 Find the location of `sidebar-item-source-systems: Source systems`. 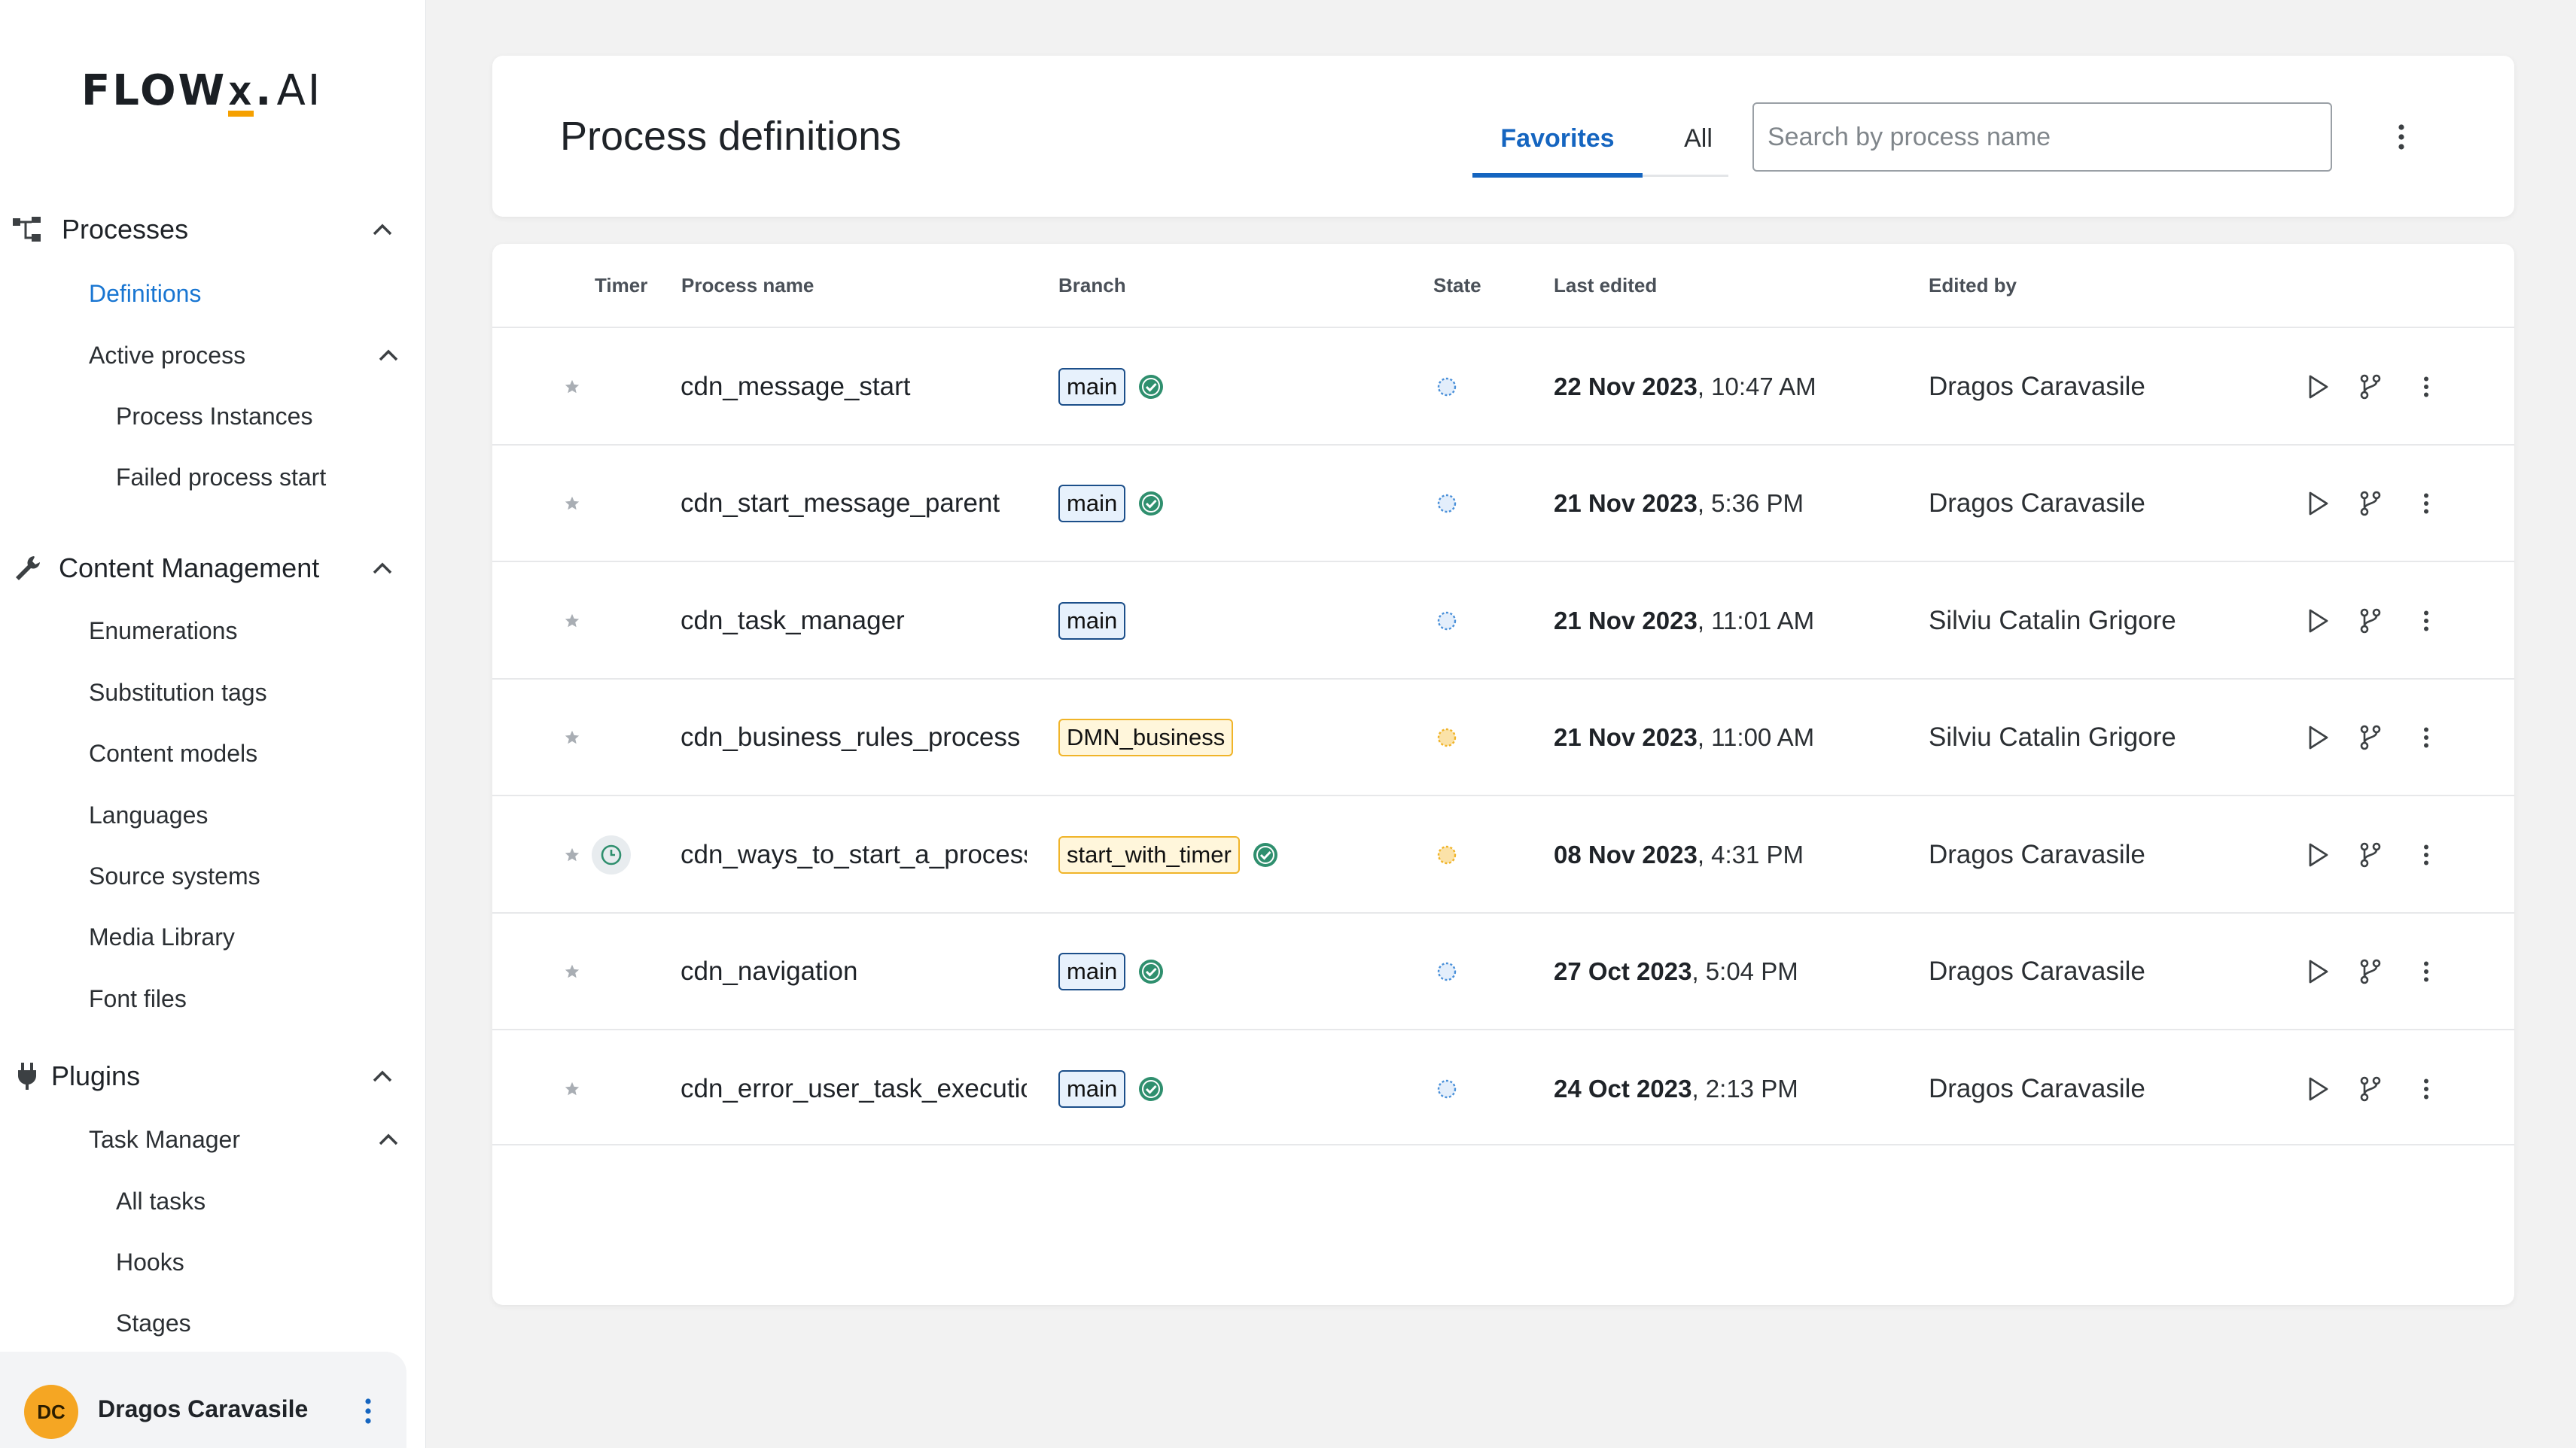

sidebar-item-source-systems: Source systems is located at coordinates (175, 876).